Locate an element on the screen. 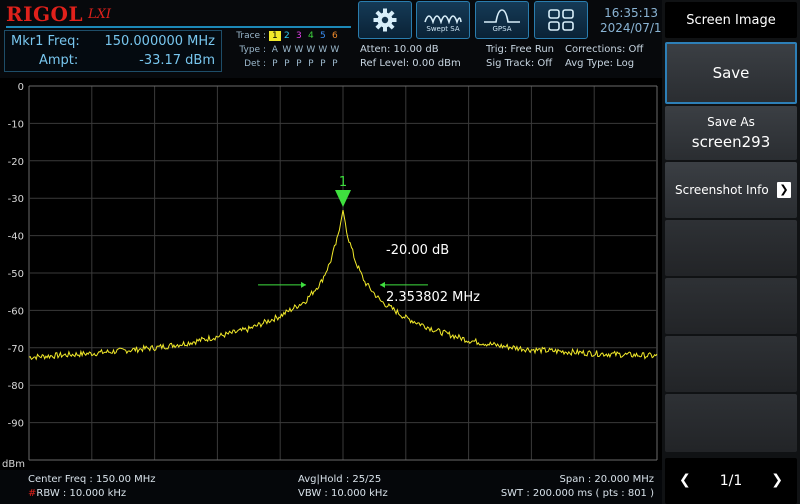  trace-number-2: 2 is located at coordinates (287, 36).